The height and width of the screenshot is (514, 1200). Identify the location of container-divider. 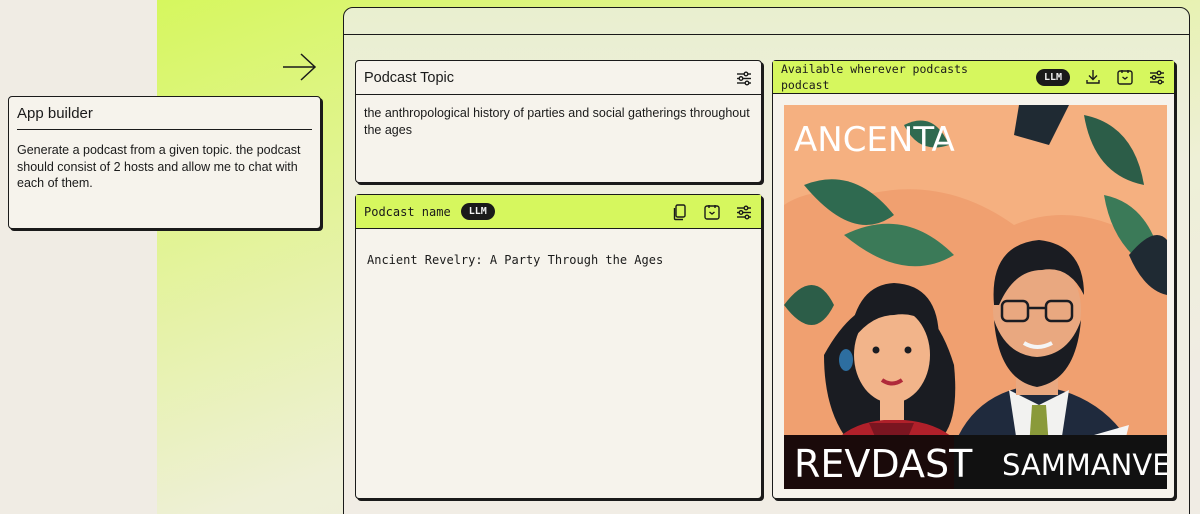
(766, 34).